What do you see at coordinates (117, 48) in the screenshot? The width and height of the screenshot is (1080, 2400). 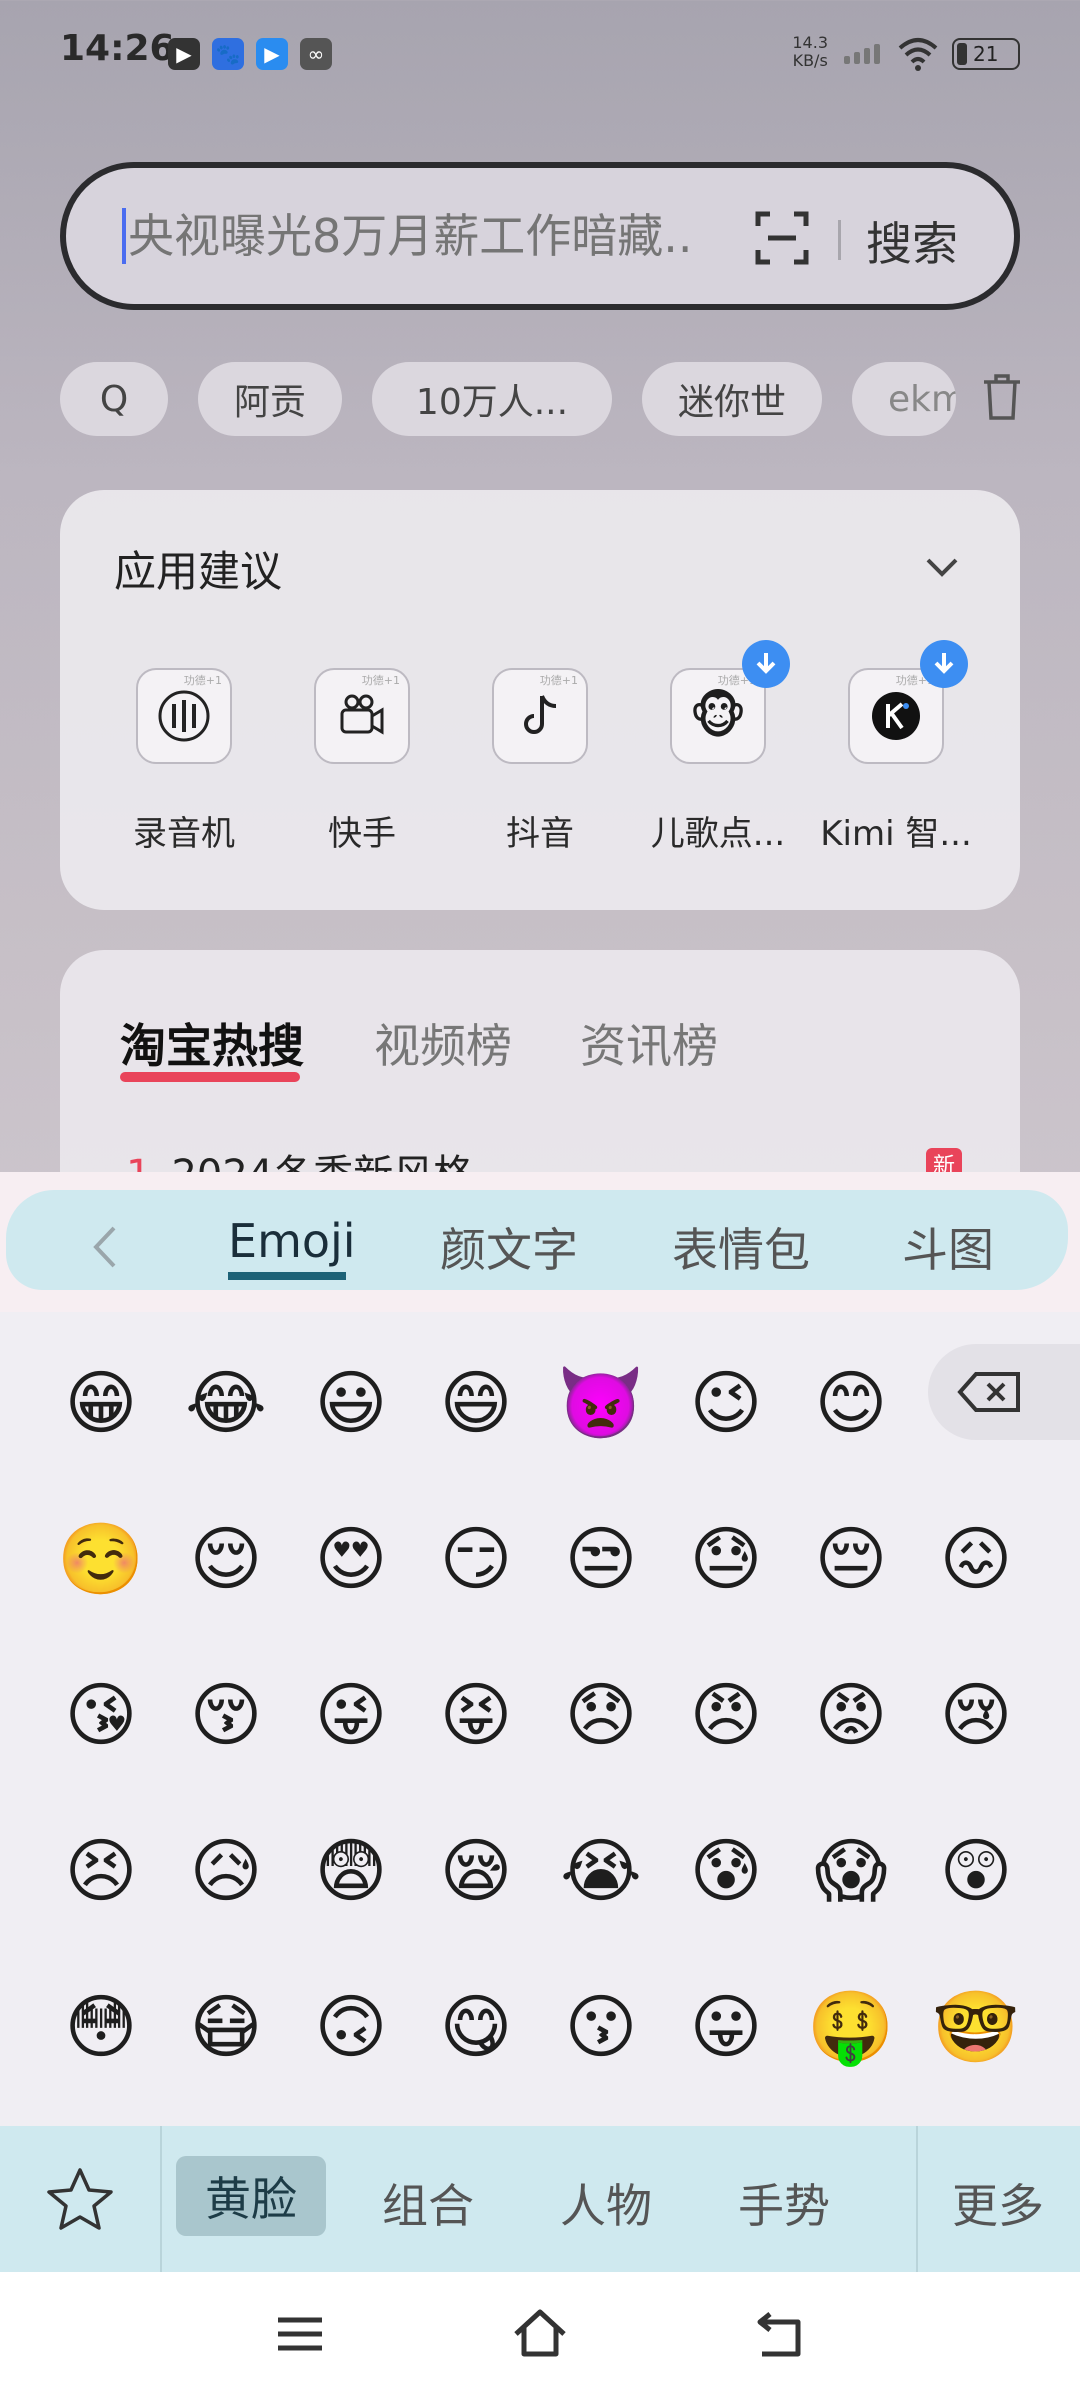 I see `status-time: 14:26` at bounding box center [117, 48].